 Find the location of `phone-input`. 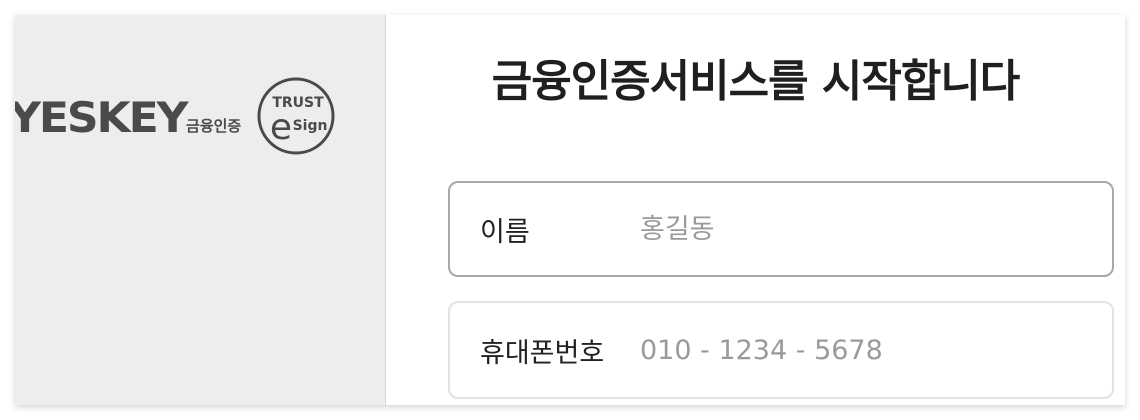

phone-input is located at coordinates (876, 350).